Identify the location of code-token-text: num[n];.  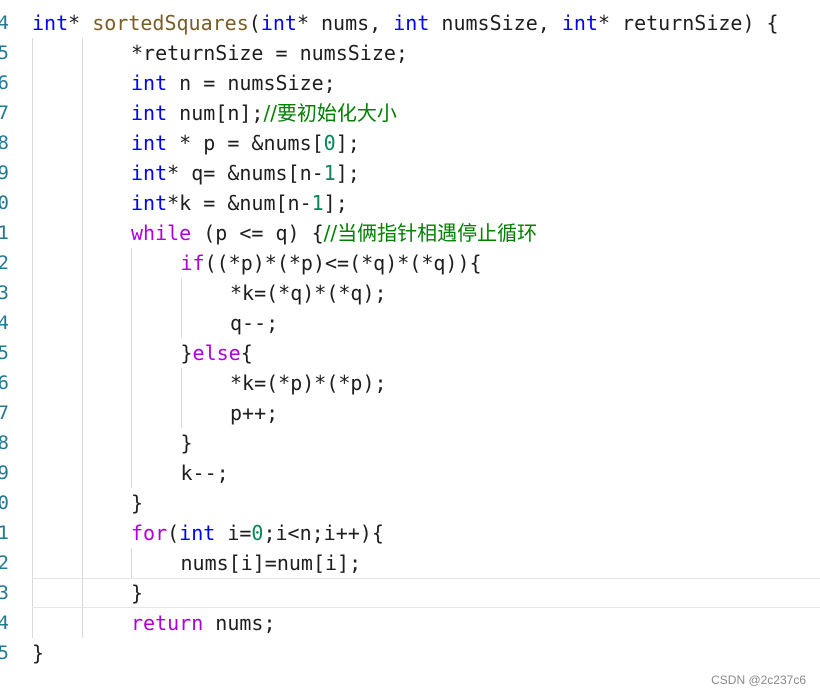
(215, 113).